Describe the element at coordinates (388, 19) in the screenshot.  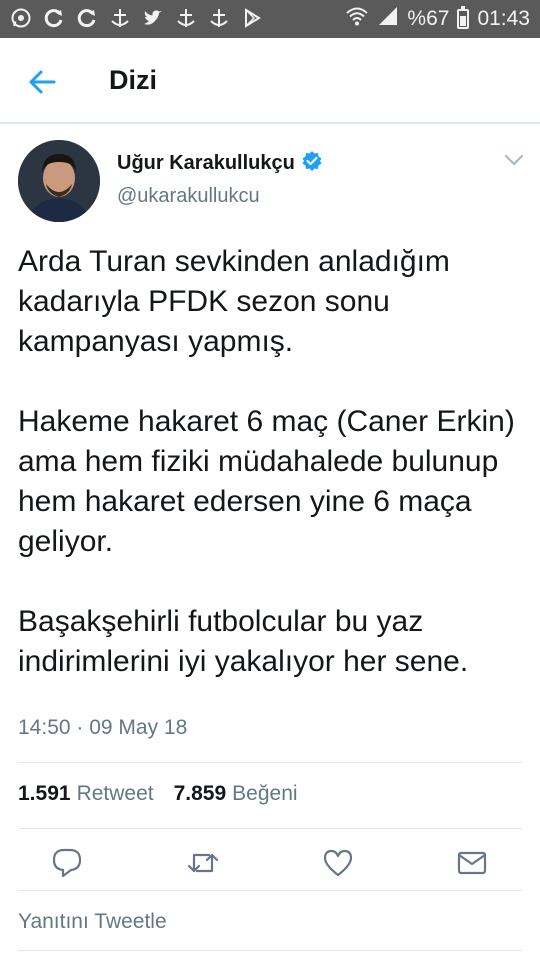
I see `signal-icon` at that location.